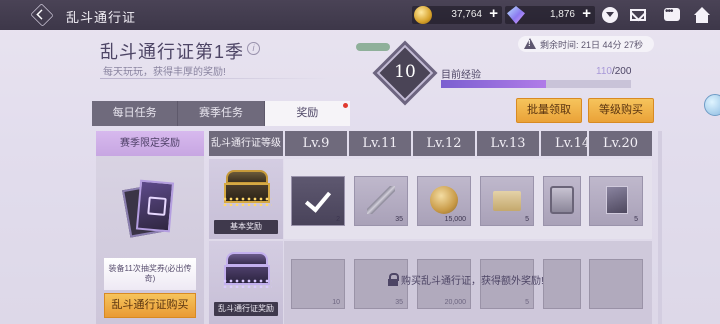  I want to click on level-header-9: Lv.9, so click(316, 143).